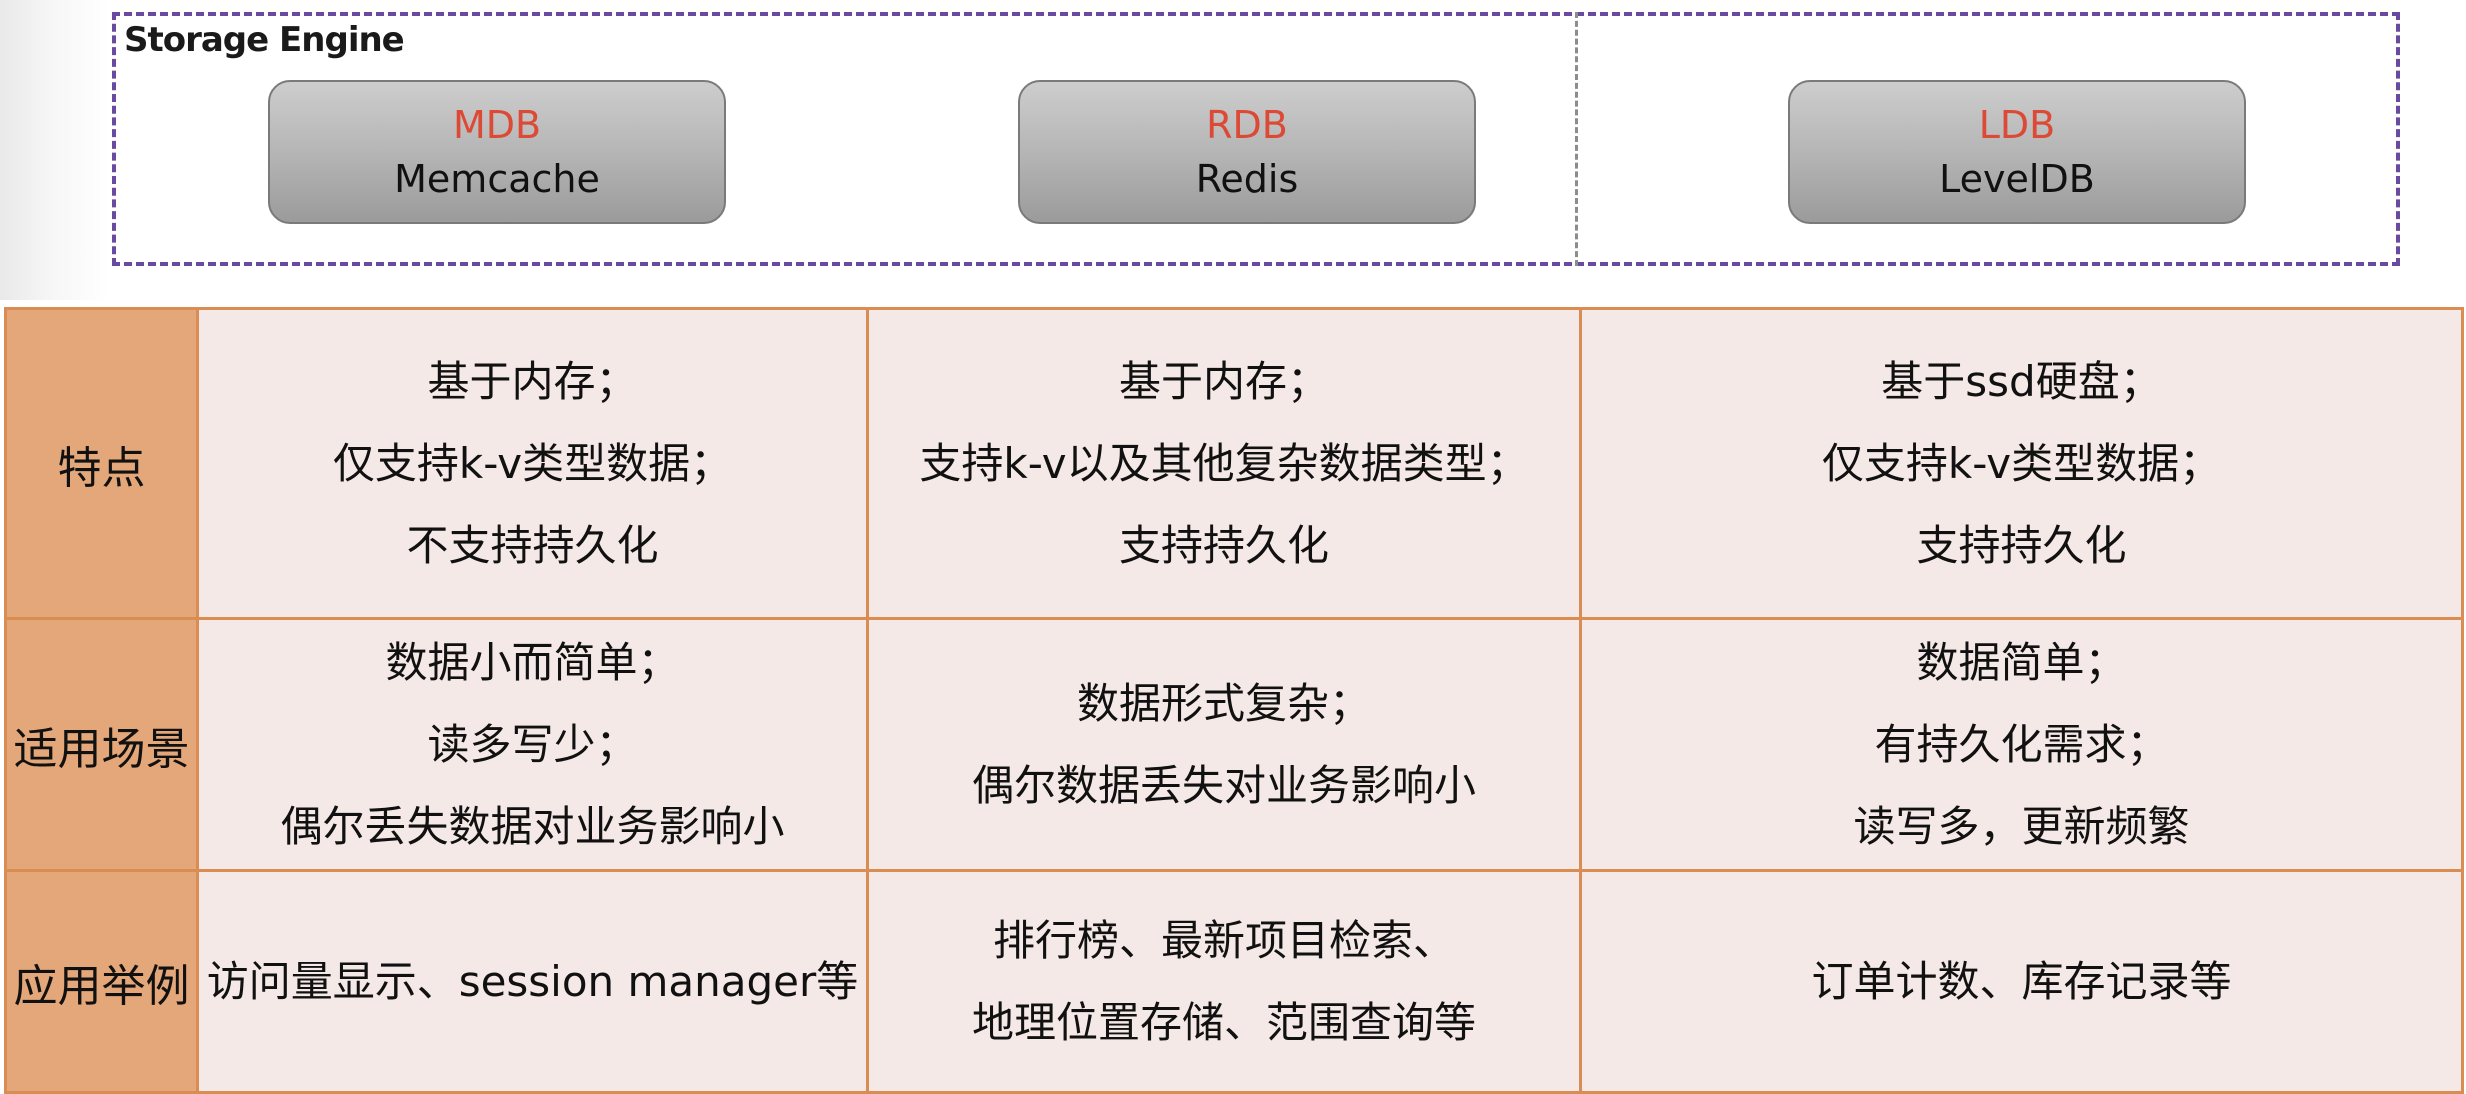 This screenshot has height=1094, width=2466. What do you see at coordinates (2017, 125) in the screenshot?
I see `engine-abbr: LDB` at bounding box center [2017, 125].